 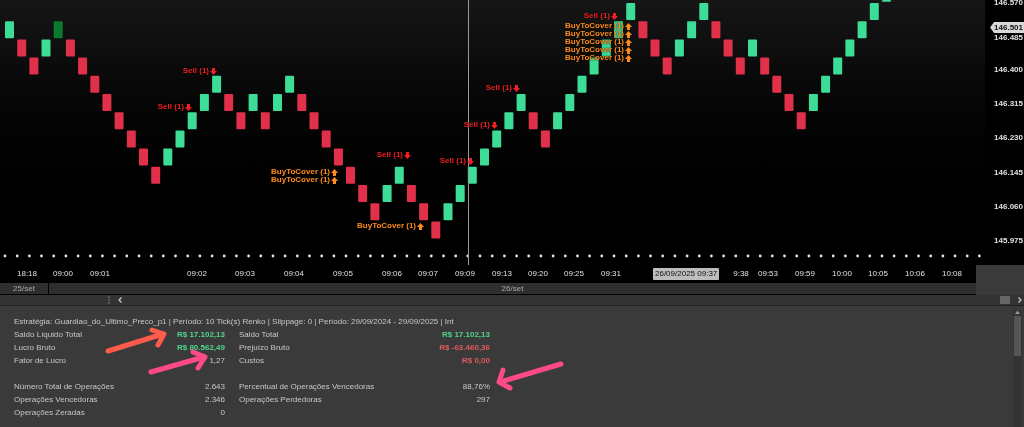 I want to click on time-label: 09:02, so click(x=197, y=274).